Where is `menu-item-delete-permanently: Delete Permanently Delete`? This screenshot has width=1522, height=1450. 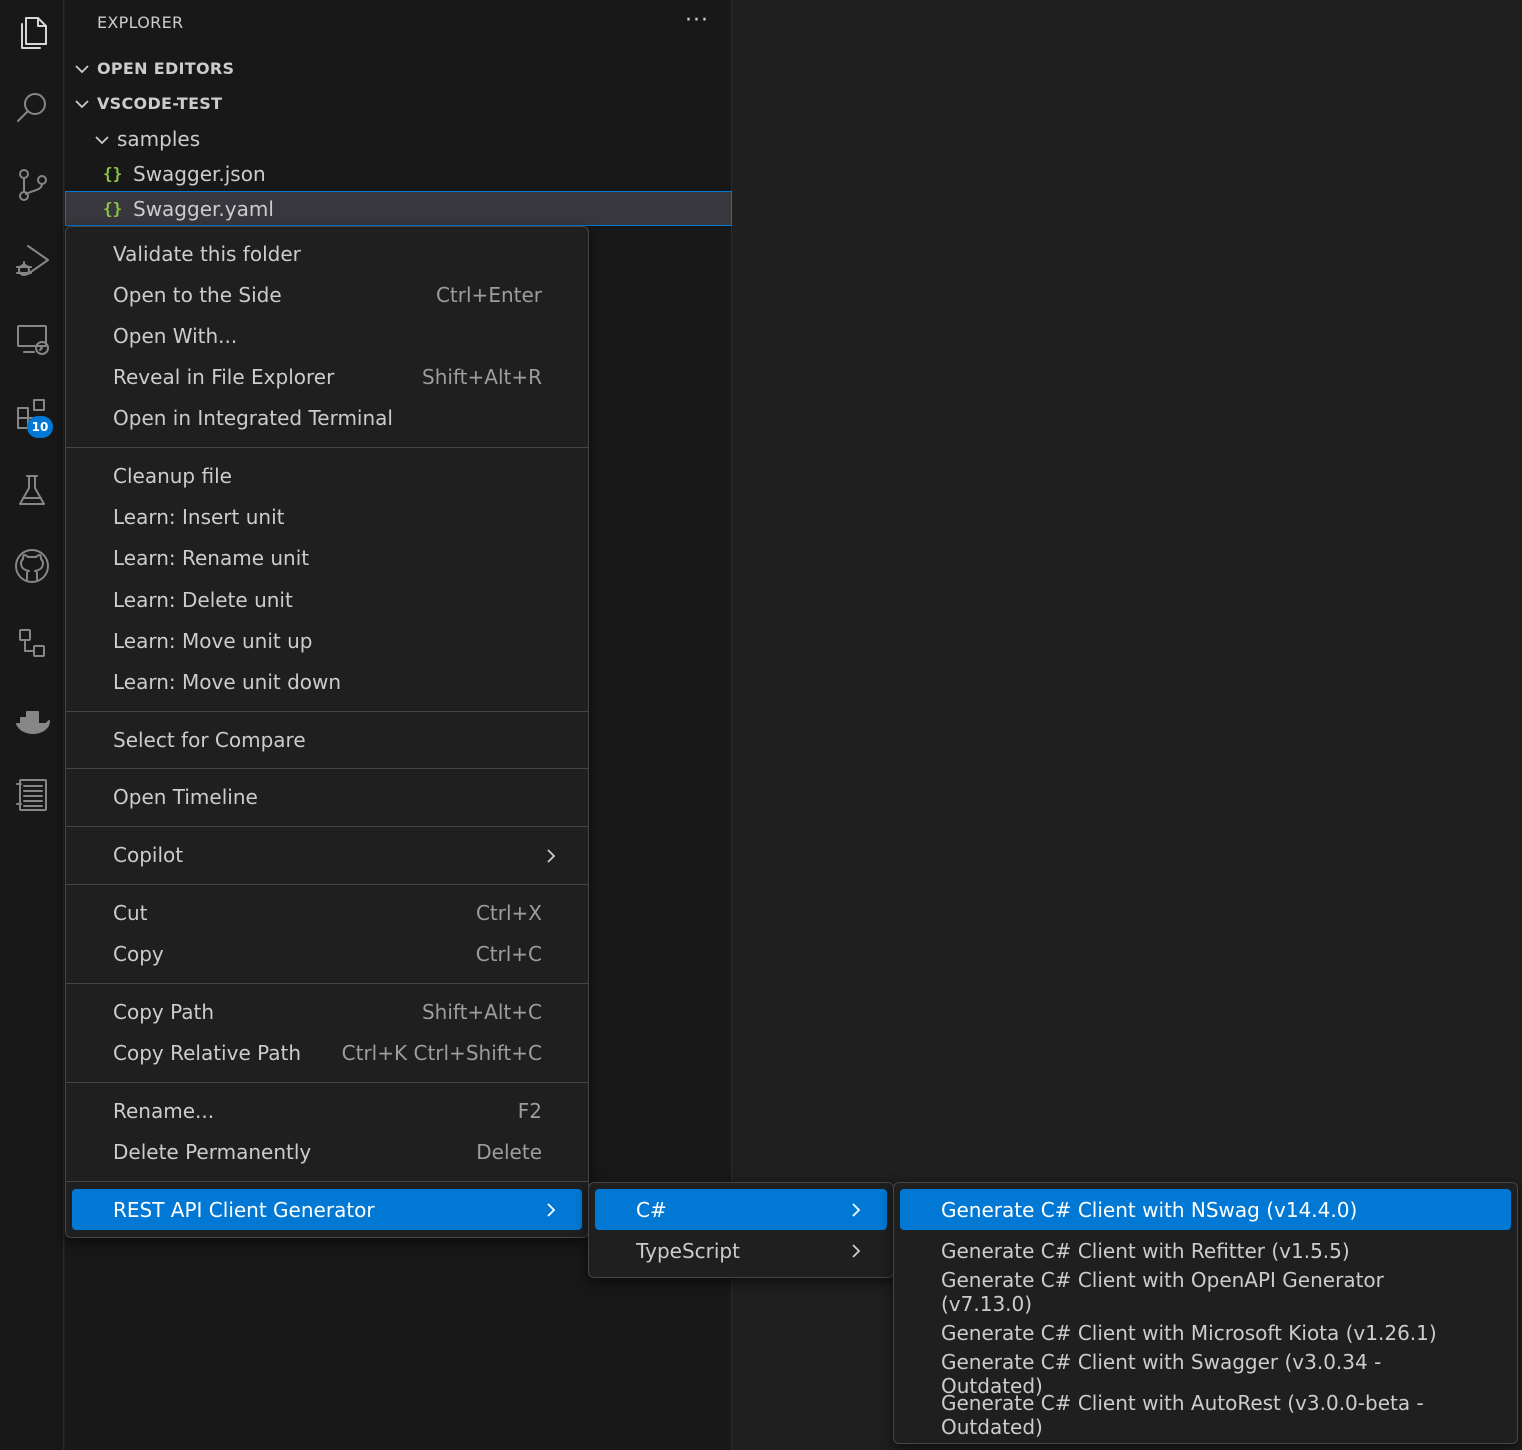
menu-item-delete-permanently: Delete Permanently Delete is located at coordinates (327, 1151).